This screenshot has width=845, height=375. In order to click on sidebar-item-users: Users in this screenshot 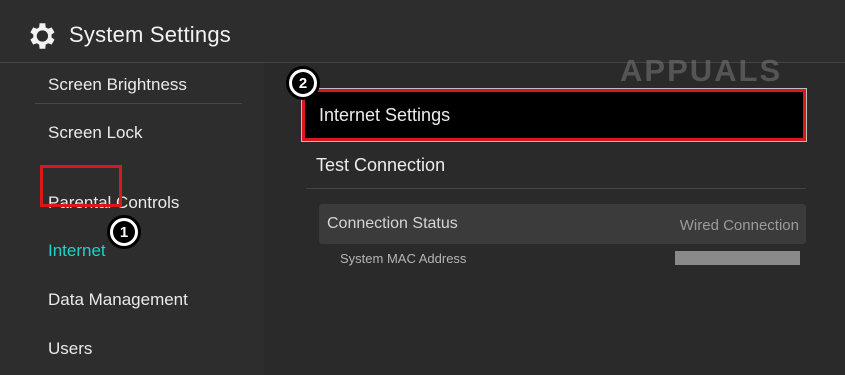, I will do `click(70, 349)`.